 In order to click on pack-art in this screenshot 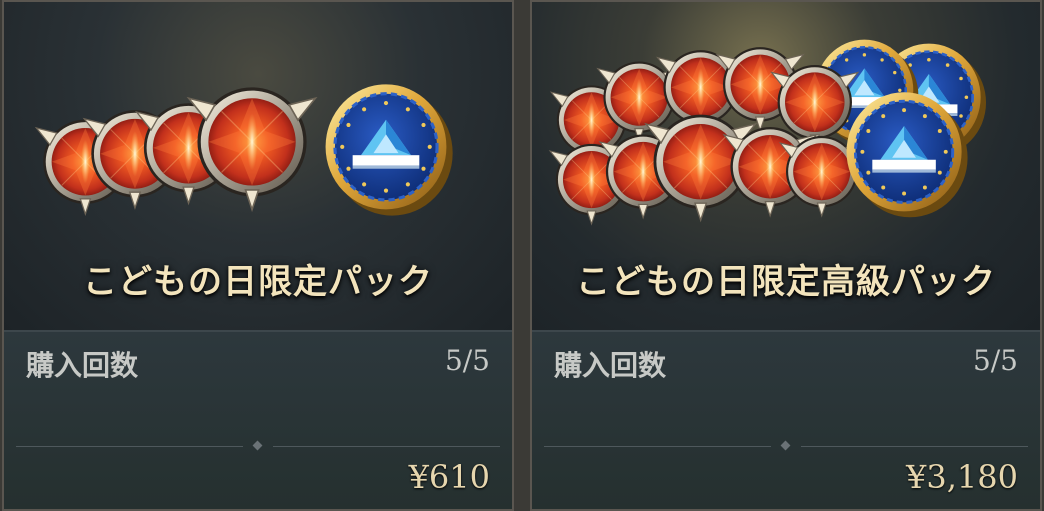, I will do `click(245, 150)`.